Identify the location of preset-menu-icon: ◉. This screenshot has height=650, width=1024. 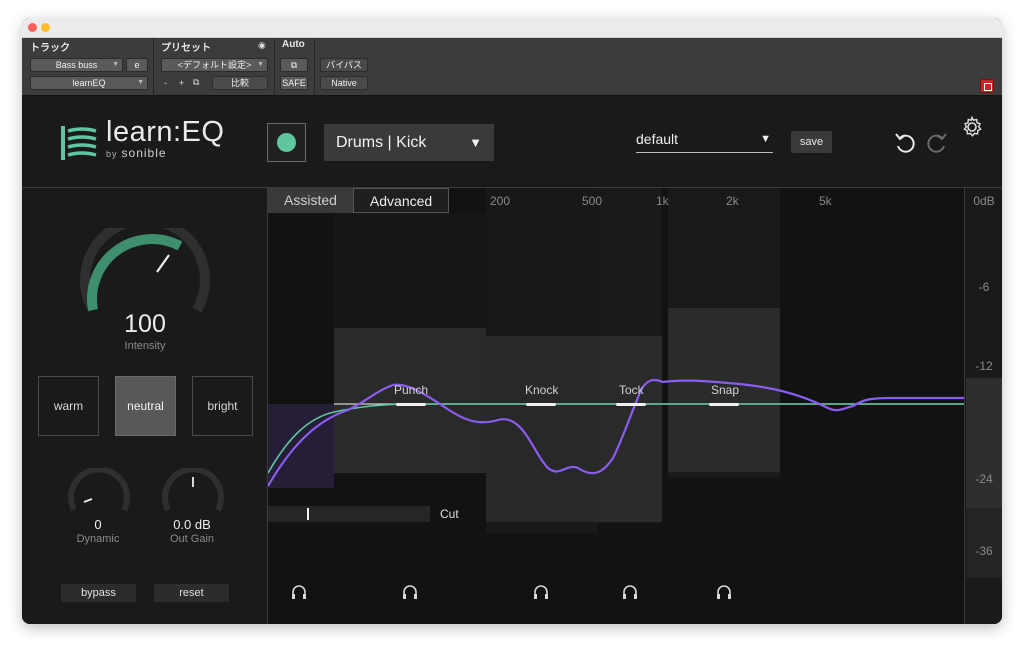
(262, 45).